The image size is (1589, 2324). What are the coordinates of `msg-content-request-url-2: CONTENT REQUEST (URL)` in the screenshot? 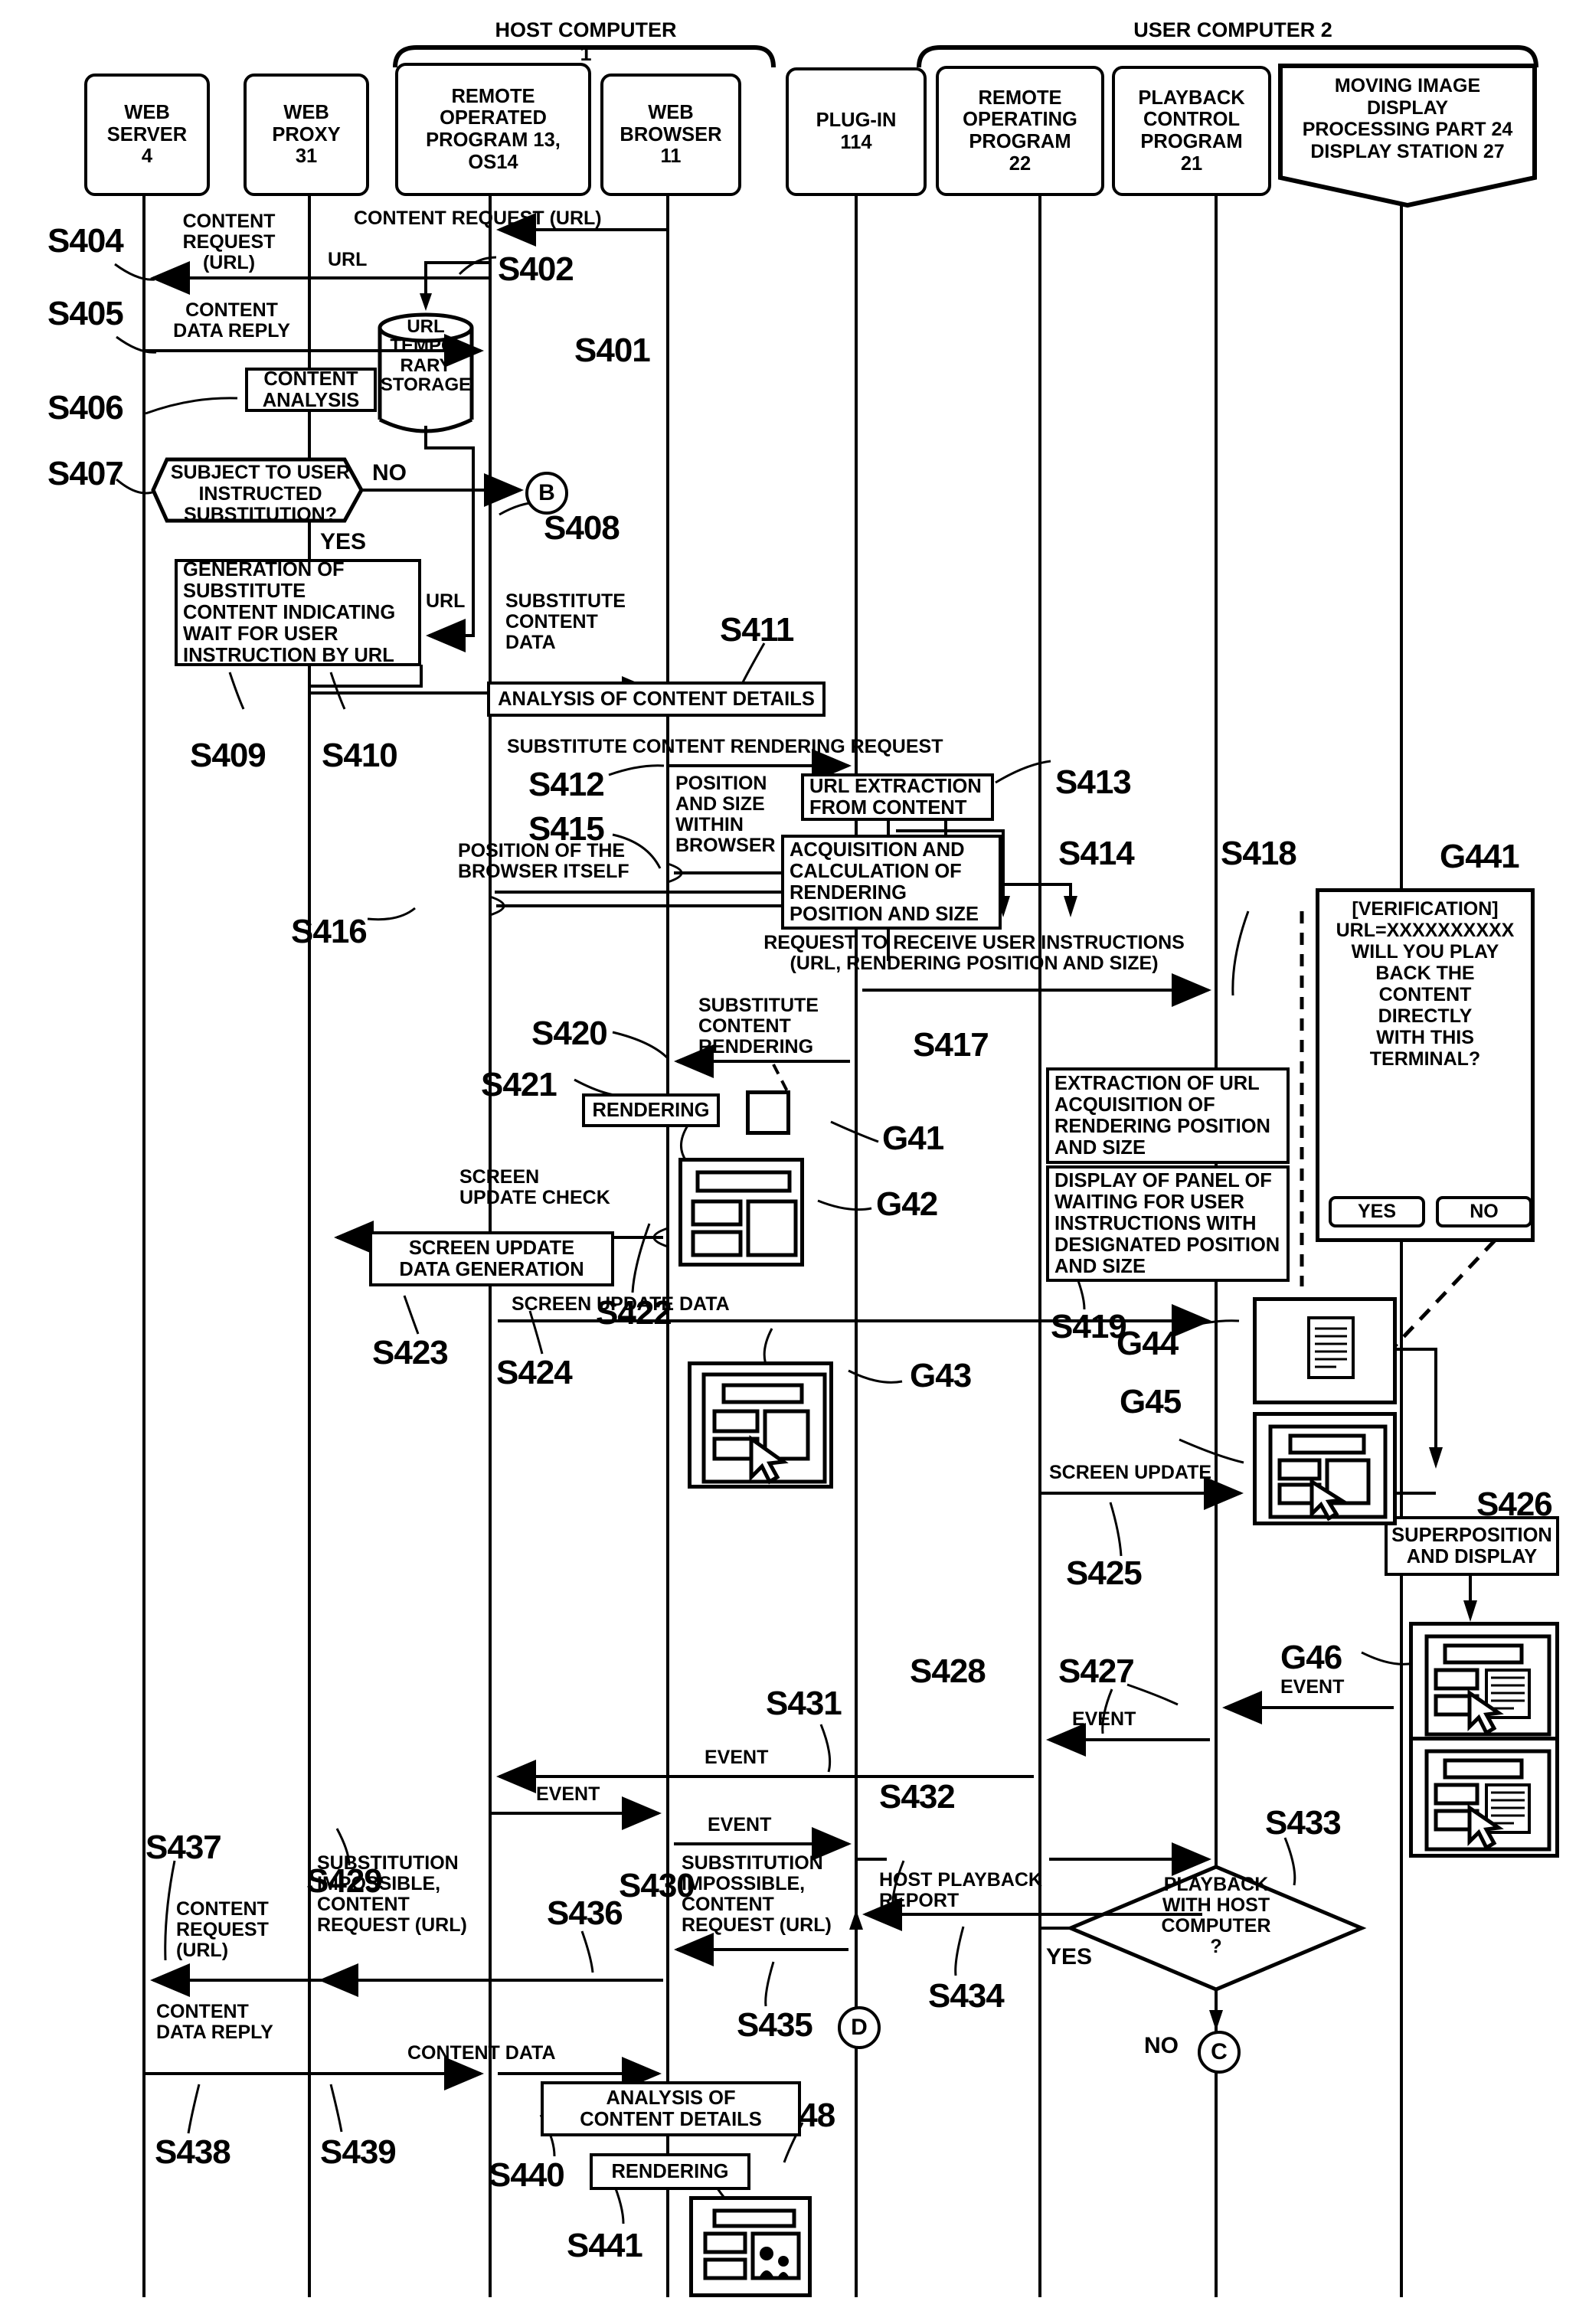 It's located at (478, 218).